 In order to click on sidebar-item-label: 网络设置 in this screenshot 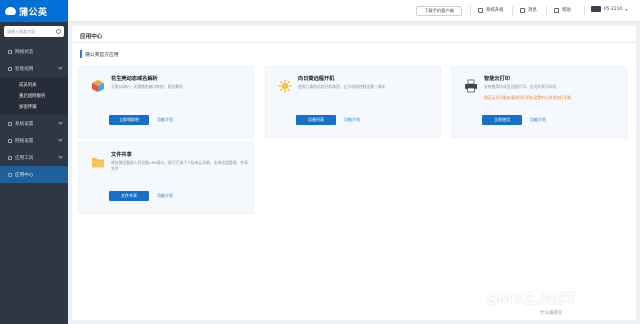, I will do `click(24, 141)`.